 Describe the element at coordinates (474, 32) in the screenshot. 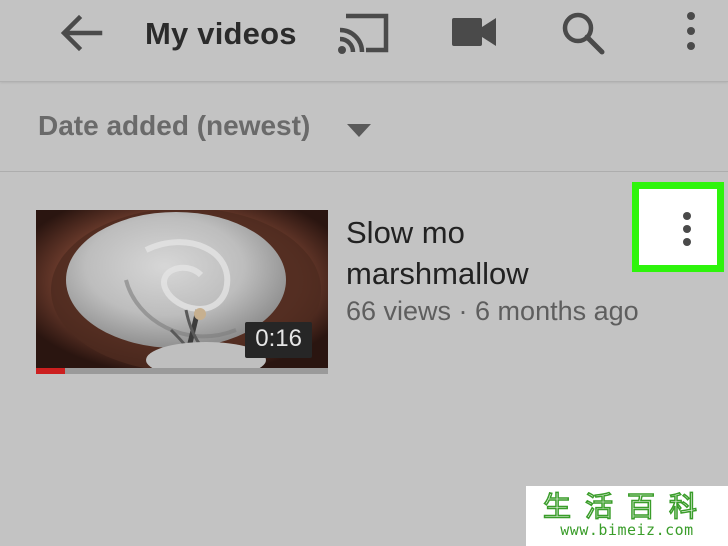

I see `camera-icon` at that location.